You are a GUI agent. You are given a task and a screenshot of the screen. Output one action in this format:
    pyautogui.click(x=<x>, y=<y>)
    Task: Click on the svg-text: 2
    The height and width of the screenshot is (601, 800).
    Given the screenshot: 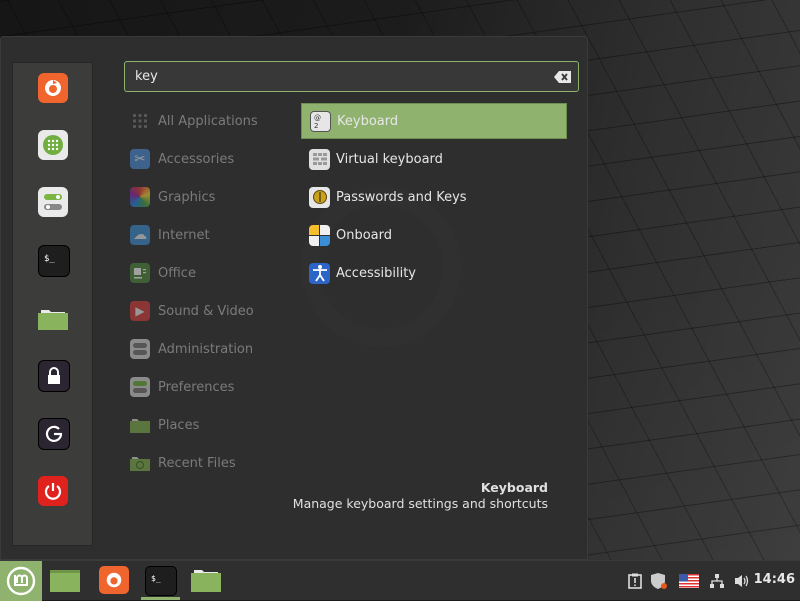 What is the action you would take?
    pyautogui.click(x=316, y=126)
    